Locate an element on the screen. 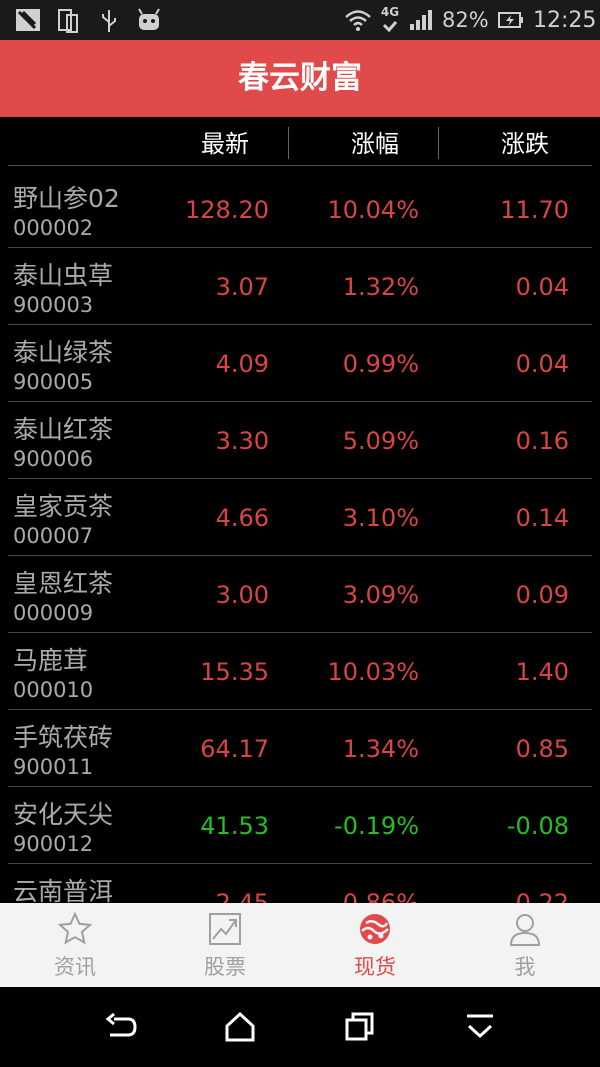 Image resolution: width=600 pixels, height=1067 pixels. network-label: 4G is located at coordinates (390, 12).